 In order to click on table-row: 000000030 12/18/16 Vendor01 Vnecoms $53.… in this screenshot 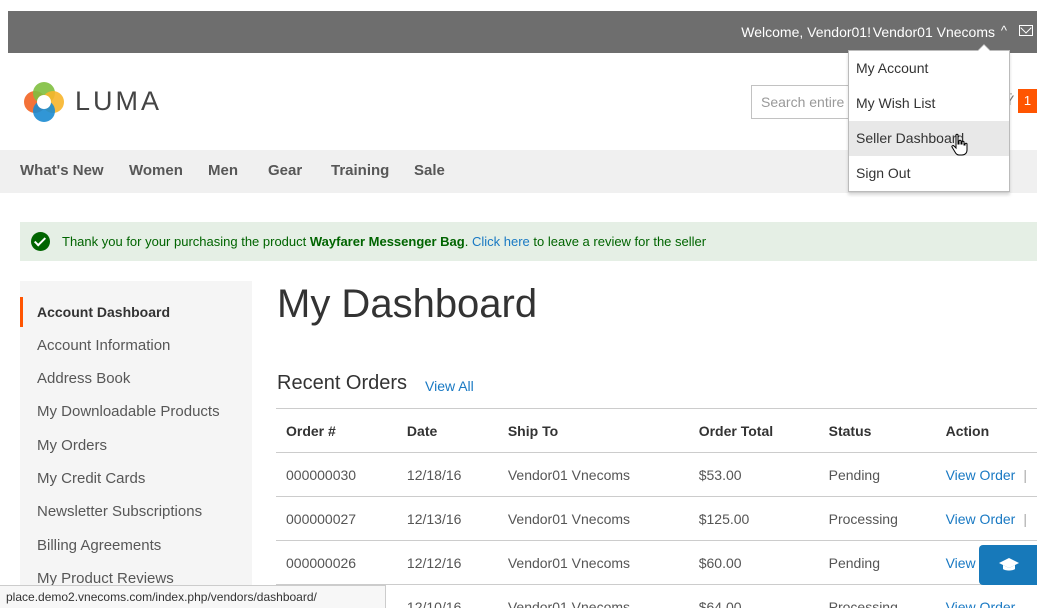, I will do `click(656, 474)`.